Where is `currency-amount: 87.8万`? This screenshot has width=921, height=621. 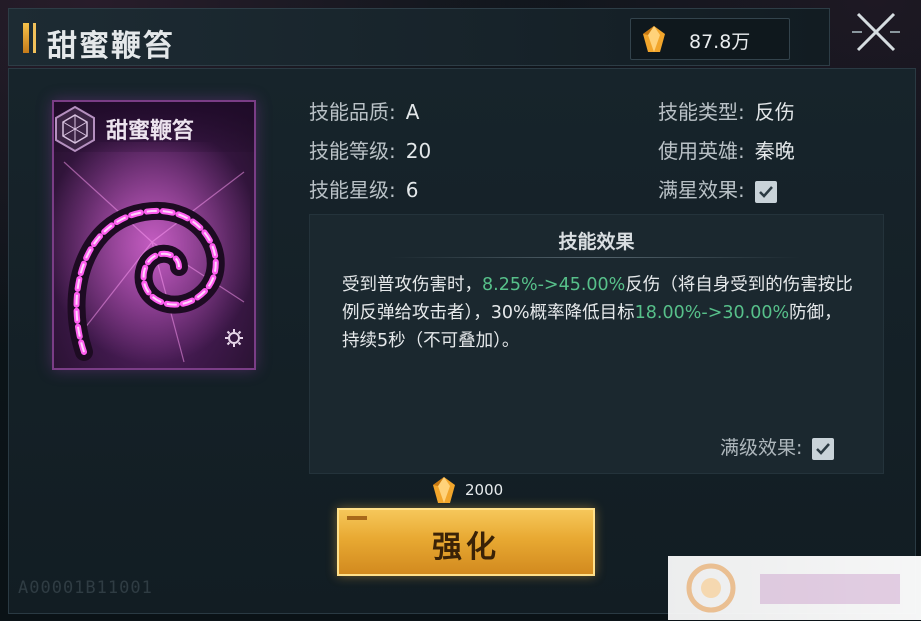
currency-amount: 87.8万 is located at coordinates (720, 42).